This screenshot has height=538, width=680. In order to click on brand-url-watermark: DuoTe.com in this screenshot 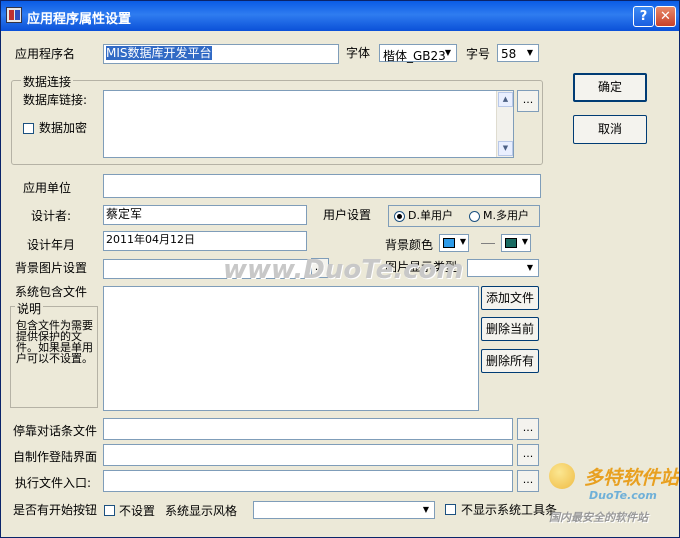, I will do `click(623, 495)`.